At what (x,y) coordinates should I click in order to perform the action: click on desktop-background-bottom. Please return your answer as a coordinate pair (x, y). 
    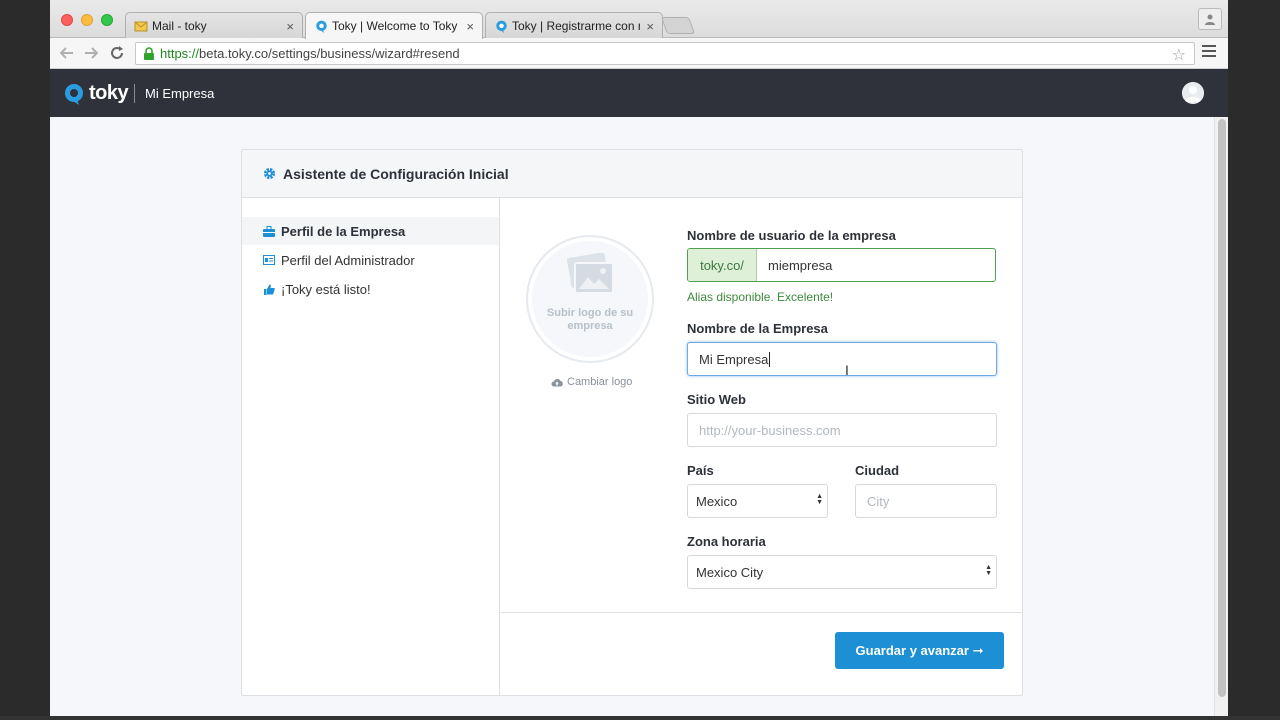
    Looking at the image, I should click on (640, 718).